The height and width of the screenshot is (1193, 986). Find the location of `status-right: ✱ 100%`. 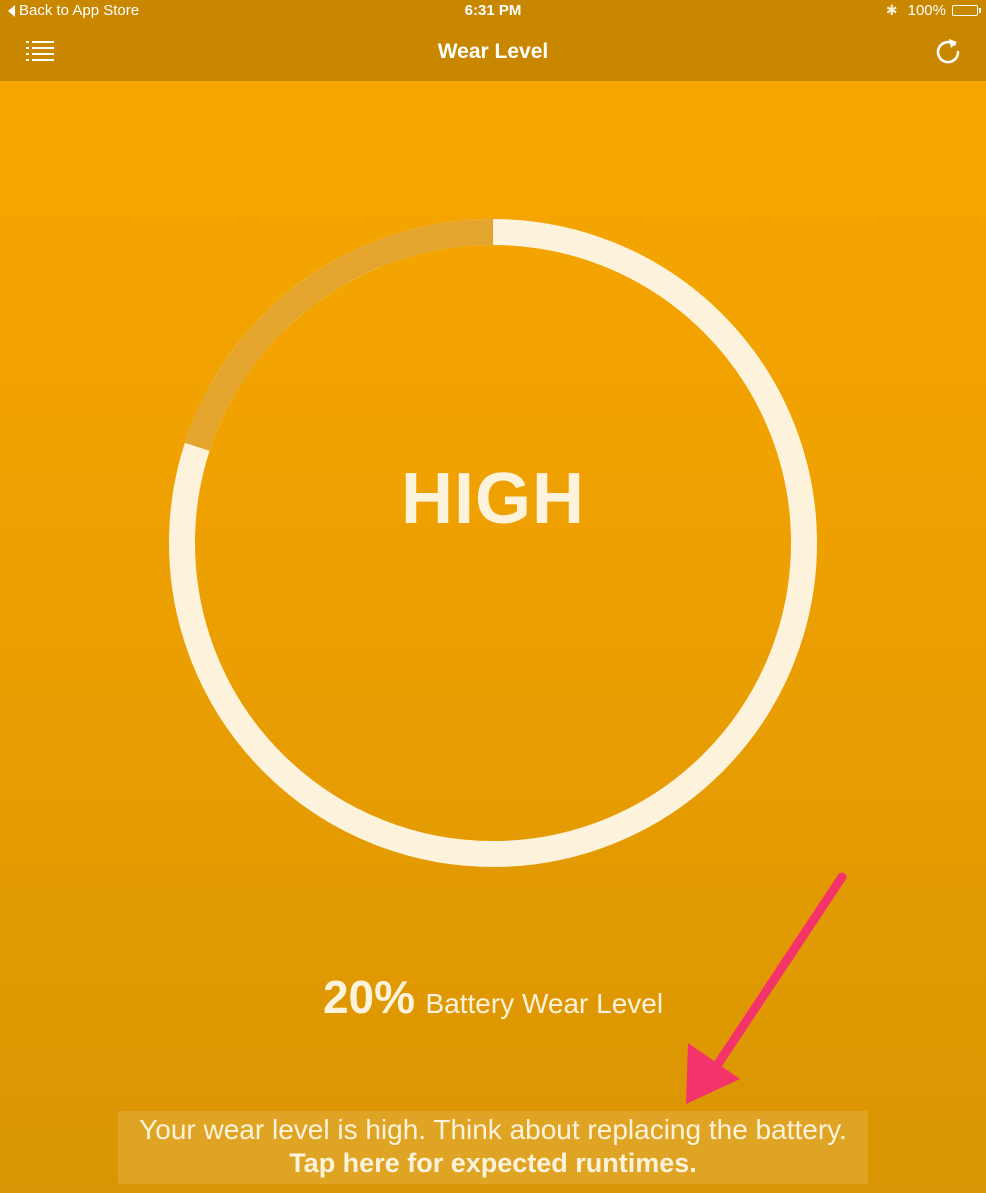

status-right: ✱ 100% is located at coordinates (933, 10).